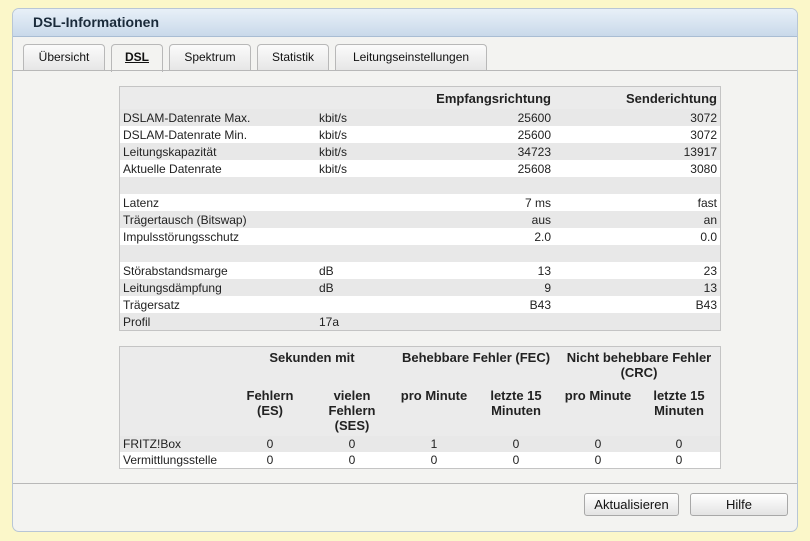 This screenshot has height=541, width=810. I want to click on table-row: Latenz 7 ms fast, so click(420, 202).